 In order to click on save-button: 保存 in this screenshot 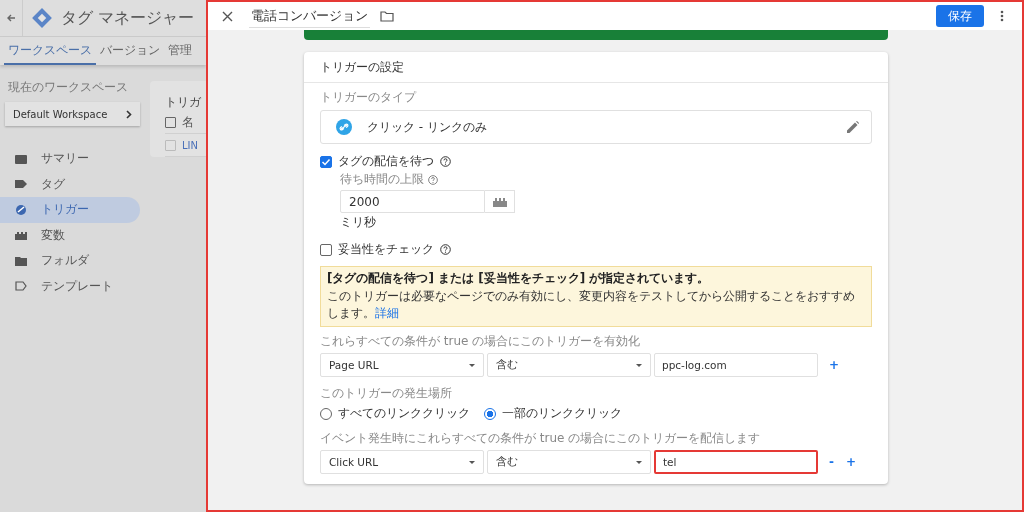, I will do `click(960, 16)`.